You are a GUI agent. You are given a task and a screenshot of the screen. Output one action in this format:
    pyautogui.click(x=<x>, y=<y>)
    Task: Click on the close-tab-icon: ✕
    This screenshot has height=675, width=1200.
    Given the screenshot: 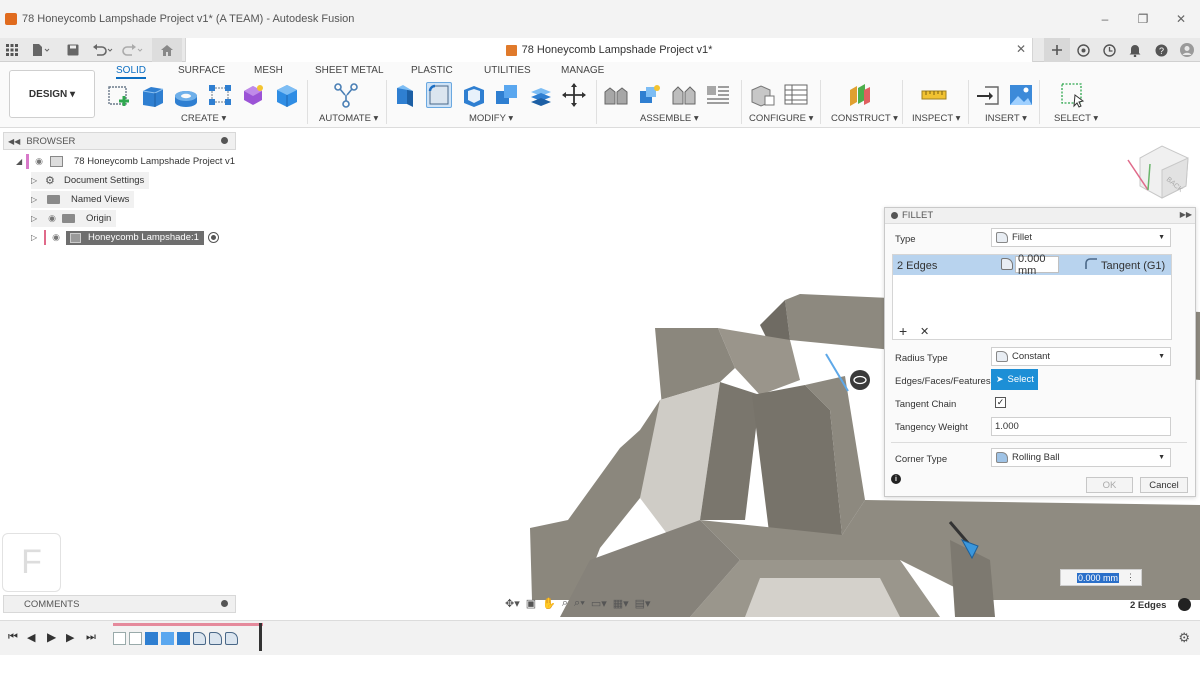 What is the action you would take?
    pyautogui.click(x=1021, y=49)
    